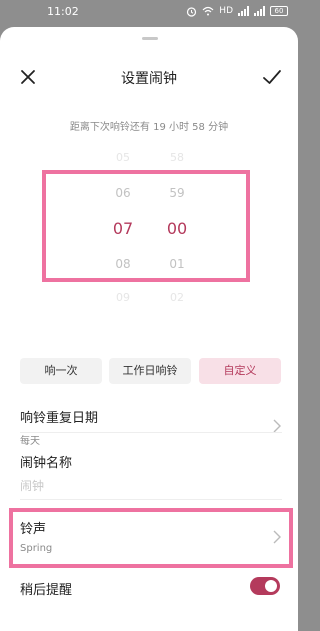  I want to click on mode-workday-button: 工作日响铃, so click(150, 371).